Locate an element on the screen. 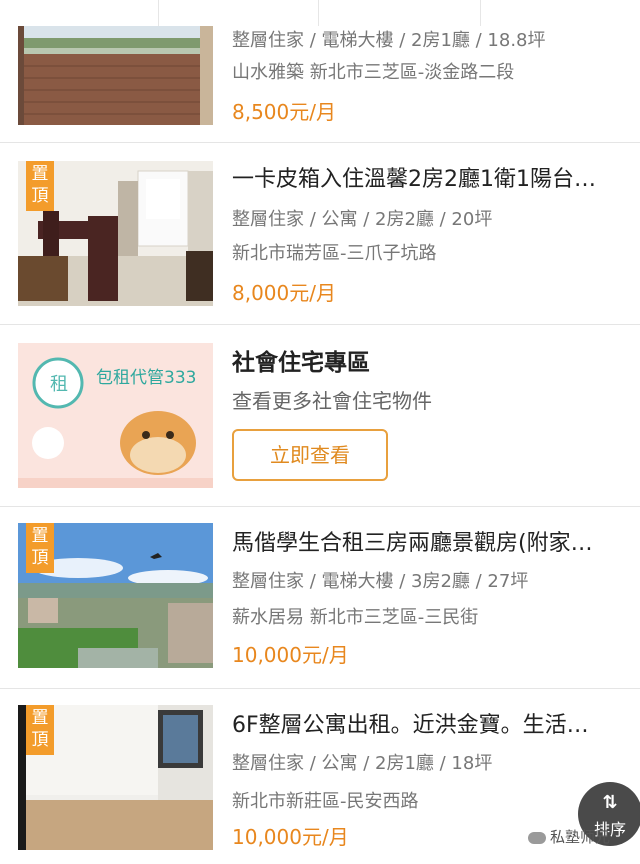  promo-title: 社會住宅專區 is located at coordinates (301, 363).